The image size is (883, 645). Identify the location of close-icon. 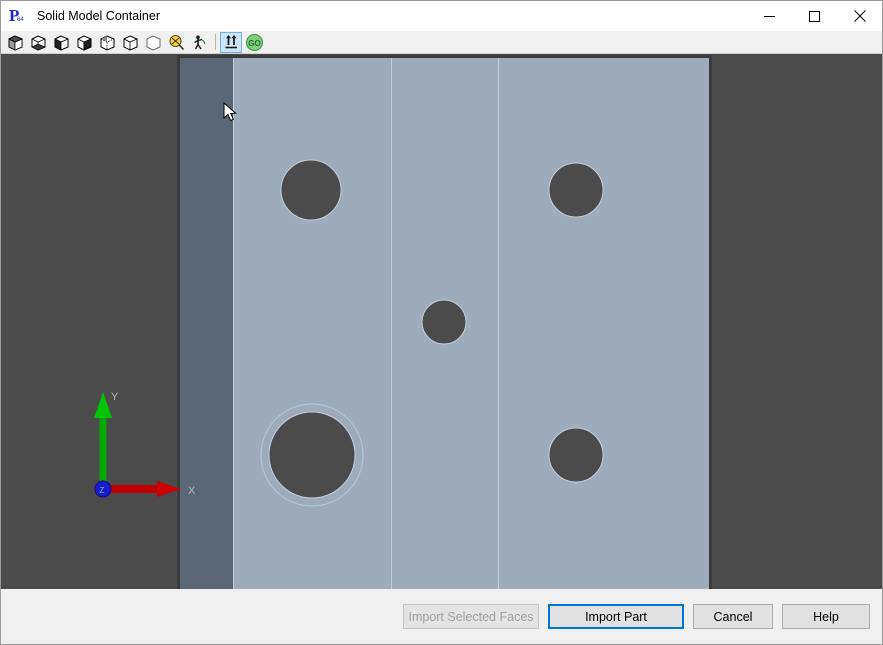
(859, 16).